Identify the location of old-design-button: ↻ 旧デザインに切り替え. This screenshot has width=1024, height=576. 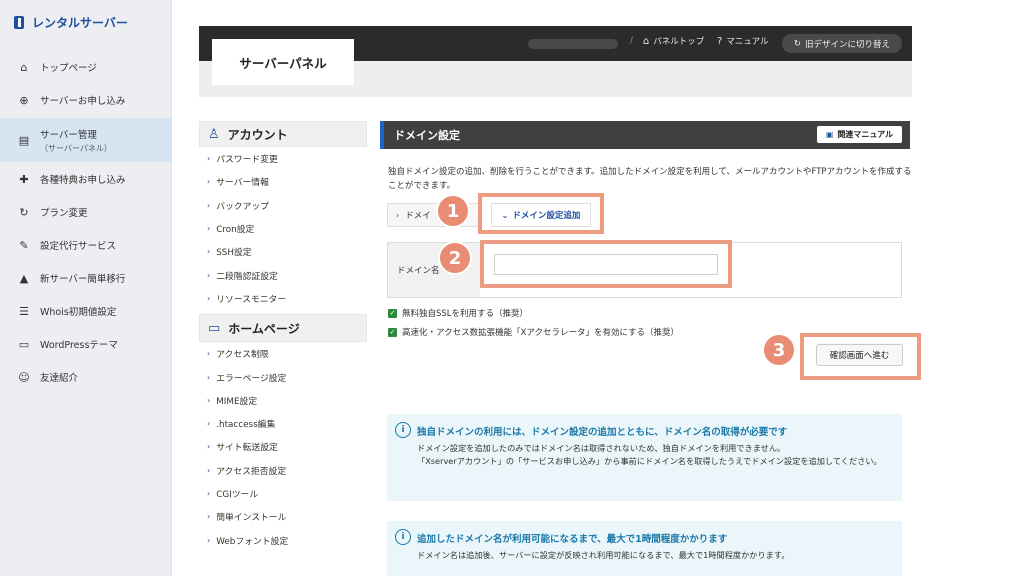
(842, 43).